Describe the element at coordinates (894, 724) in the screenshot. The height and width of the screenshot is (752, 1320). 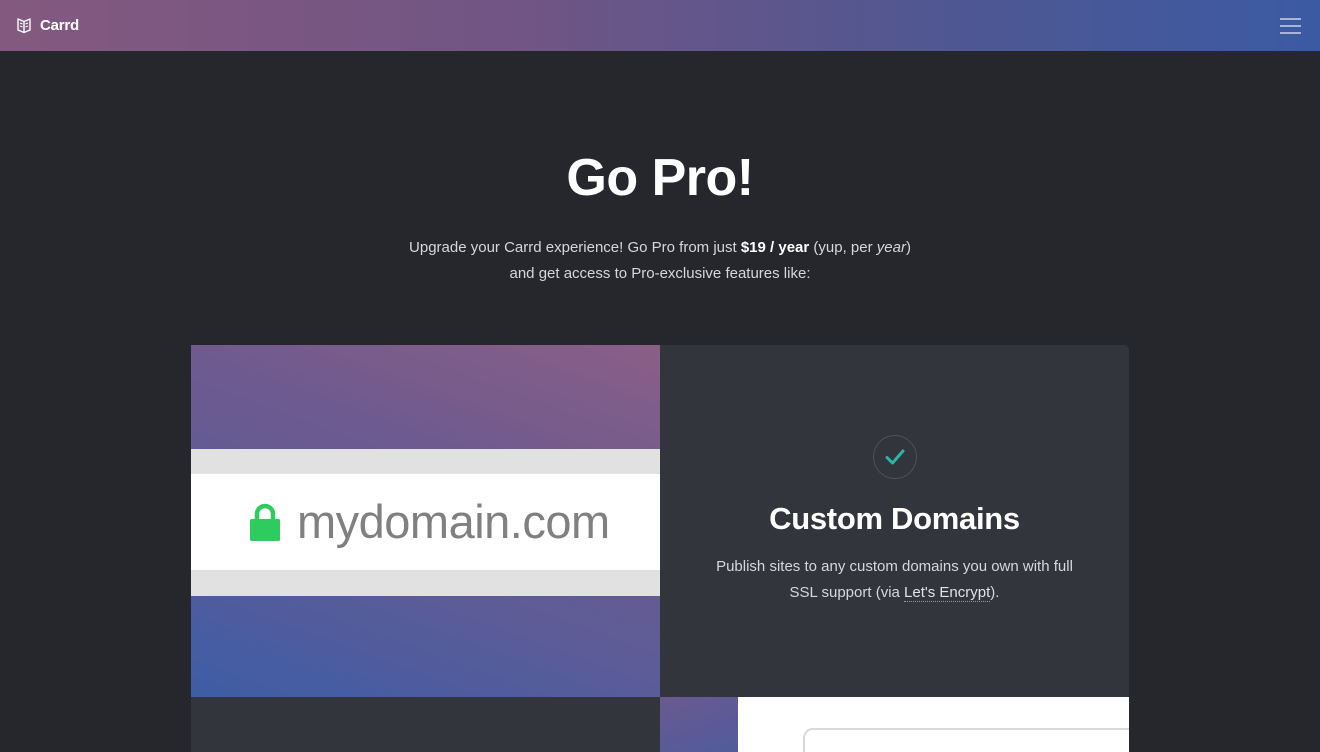
I see `next-feature-image` at that location.